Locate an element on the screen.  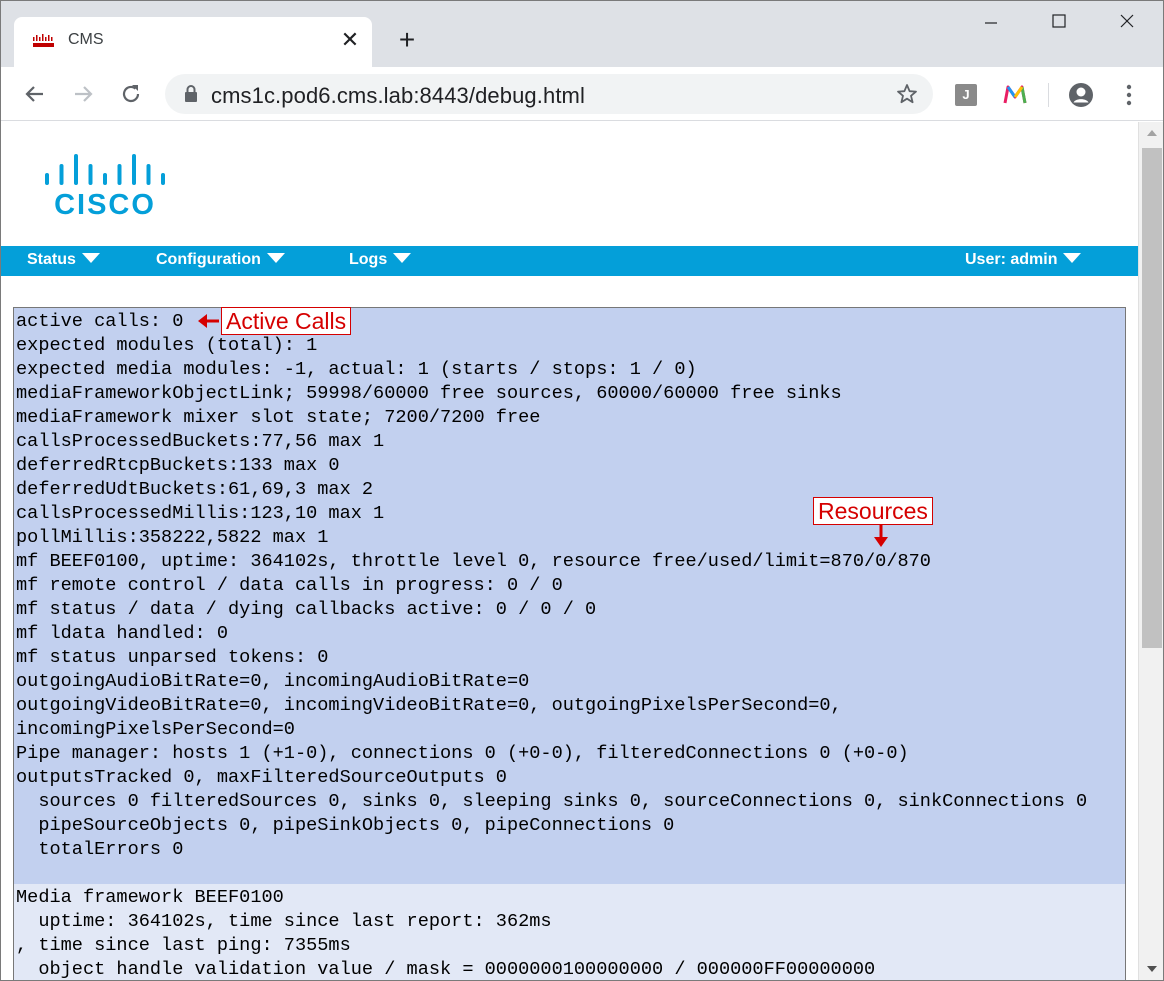
top-navbar: Status Configuration Logs User: admin is located at coordinates (569, 261).